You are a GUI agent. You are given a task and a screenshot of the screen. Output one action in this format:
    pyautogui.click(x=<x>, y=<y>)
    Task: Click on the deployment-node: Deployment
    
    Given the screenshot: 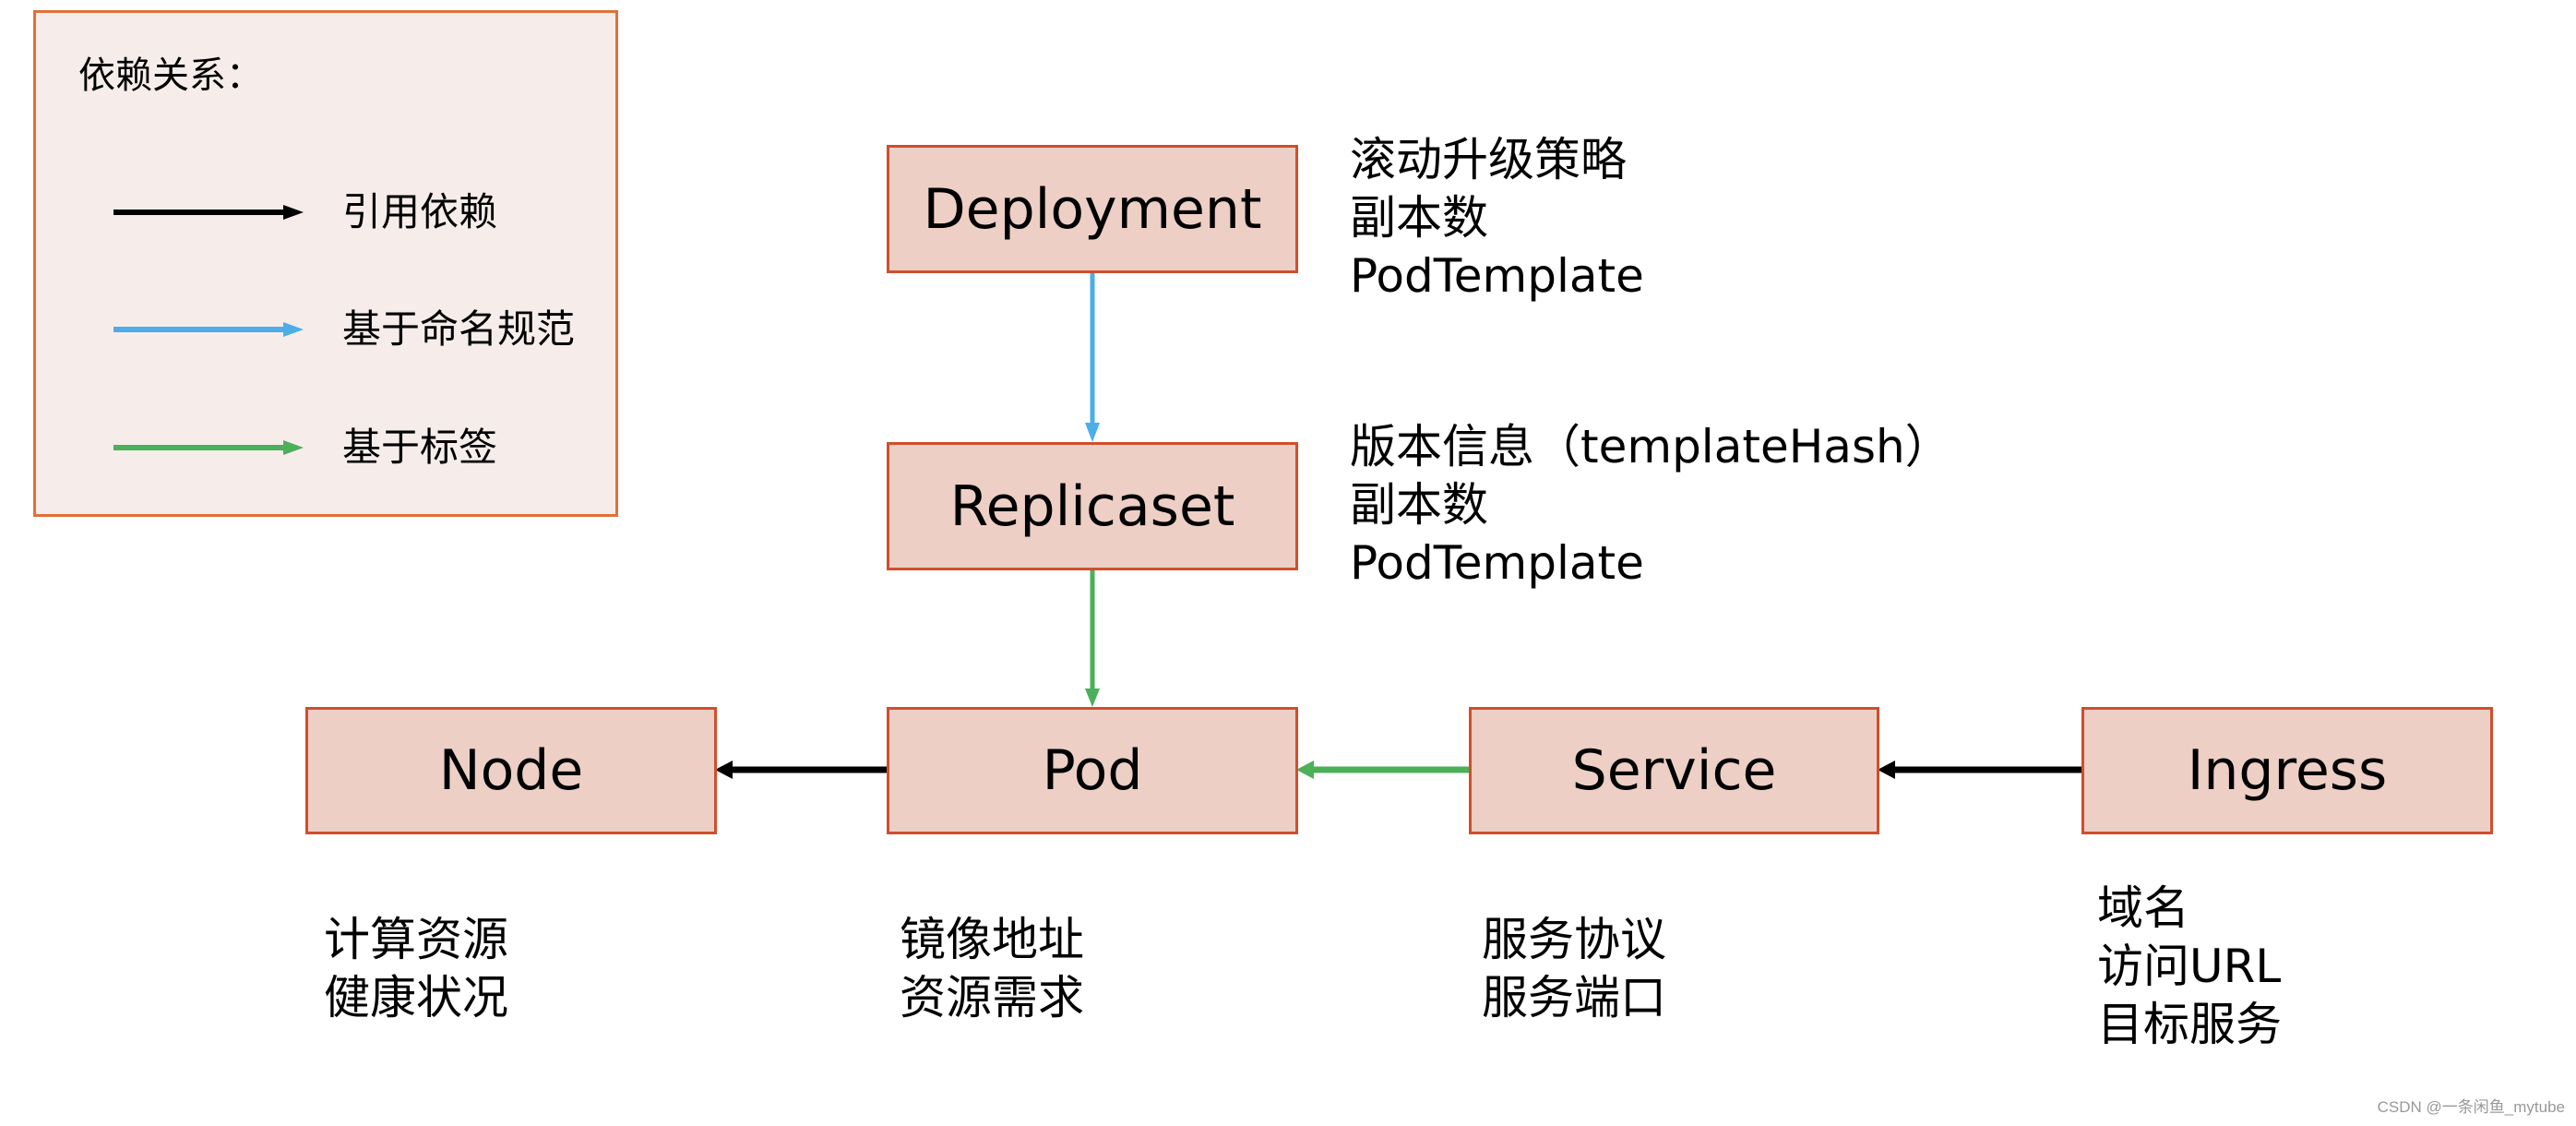 What is the action you would take?
    pyautogui.click(x=1092, y=209)
    